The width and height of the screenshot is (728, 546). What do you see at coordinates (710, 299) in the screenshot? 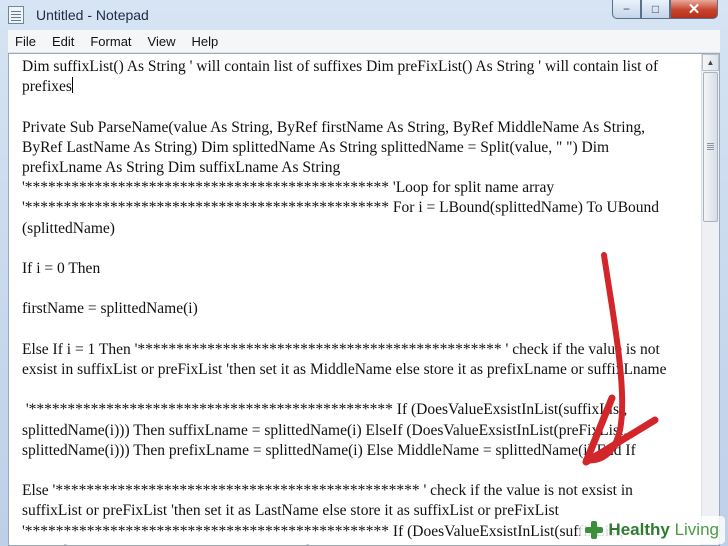
I see `vertical-scrollbar: ▲` at bounding box center [710, 299].